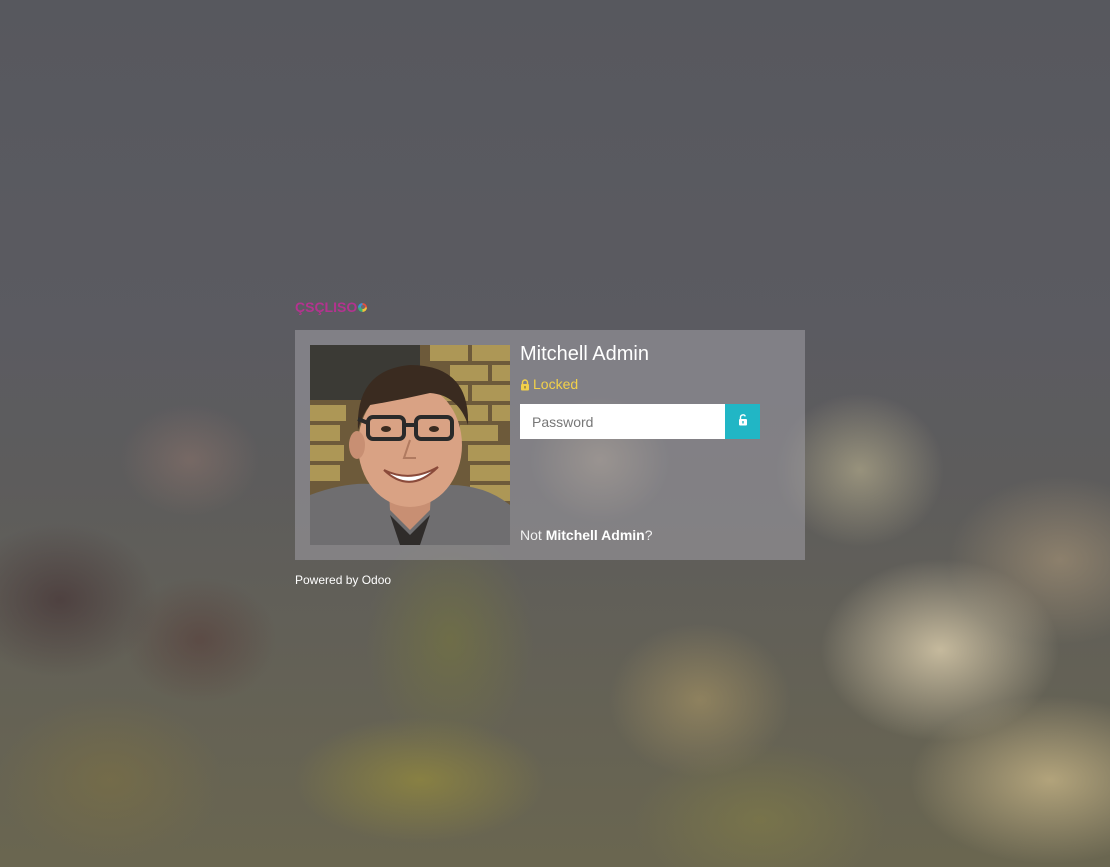 Image resolution: width=1110 pixels, height=867 pixels. Describe the element at coordinates (648, 535) in the screenshot. I see `not-user-suffix: ?` at that location.